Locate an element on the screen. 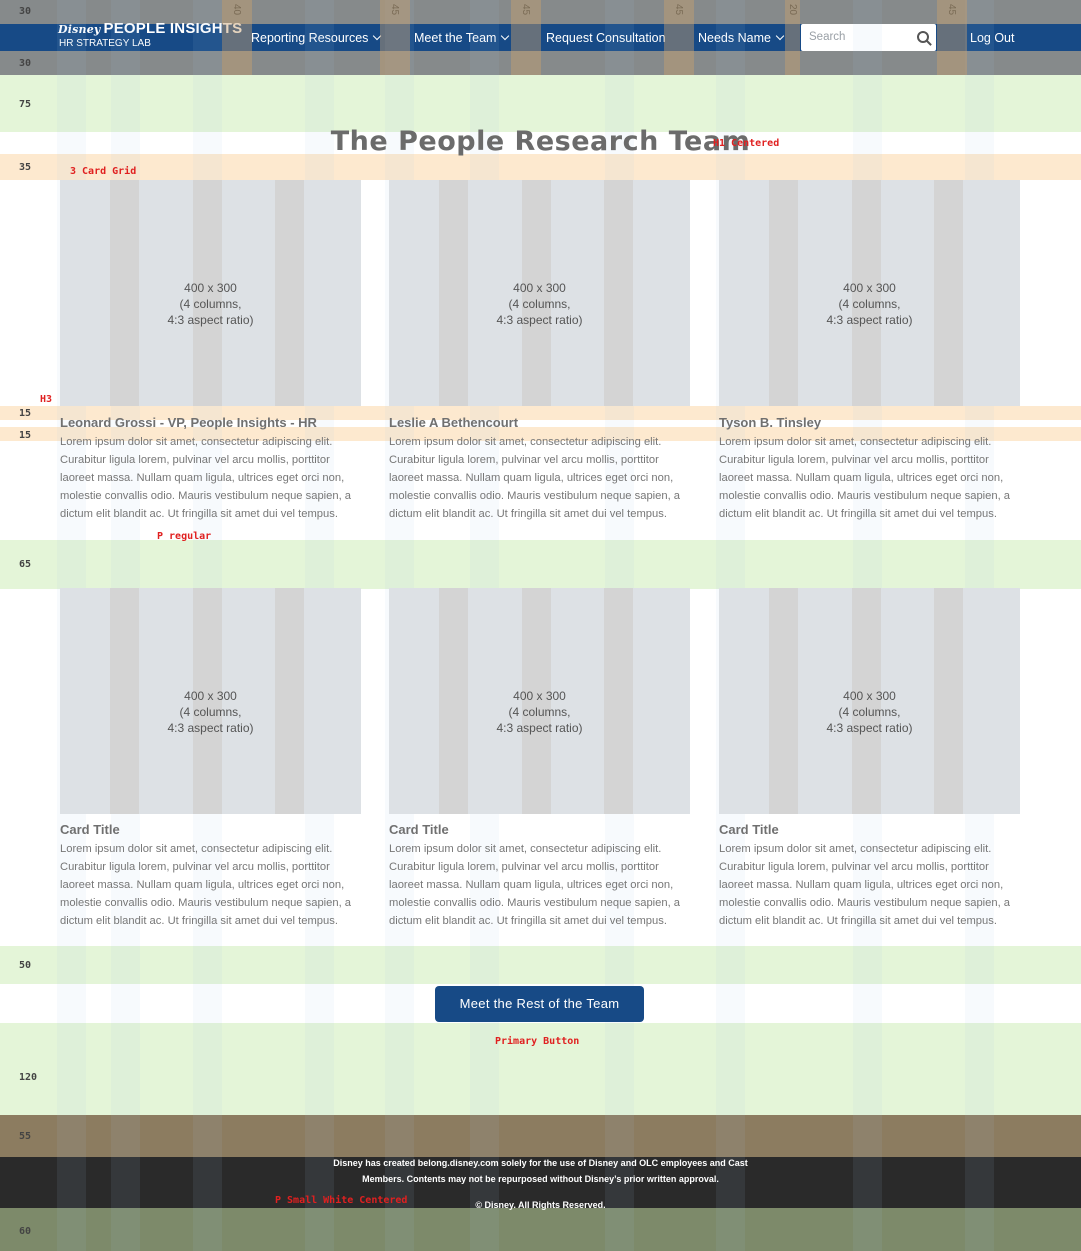 The image size is (1081, 1251). spacing-label: 50 is located at coordinates (25, 965).